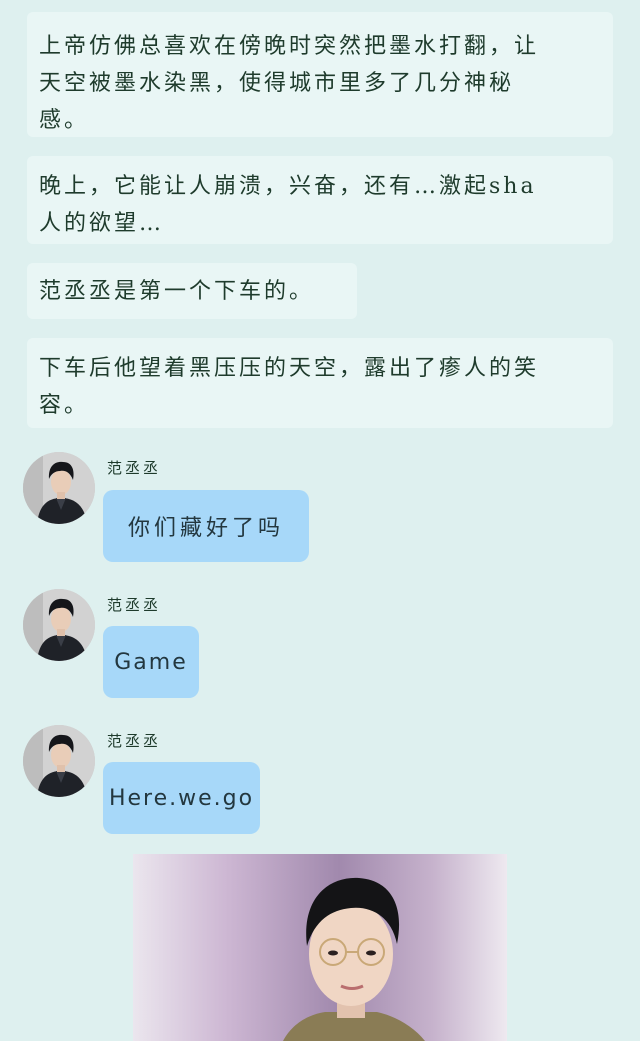 This screenshot has height=1041, width=640. What do you see at coordinates (177, 291) in the screenshot?
I see `narration-line: 范丞丞是第一个下车的。` at bounding box center [177, 291].